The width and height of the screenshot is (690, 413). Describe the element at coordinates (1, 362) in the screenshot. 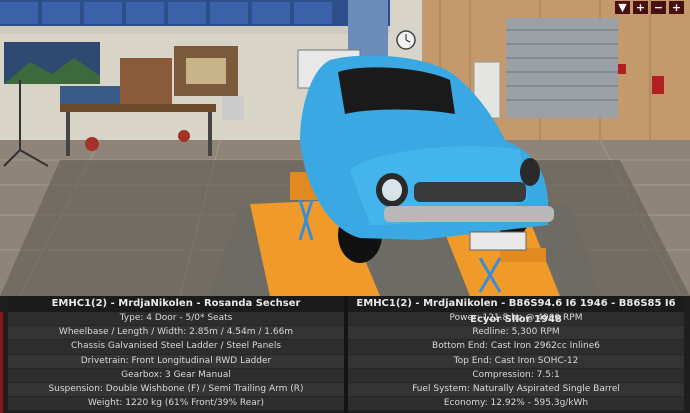

I see `left-edge-marker` at that location.